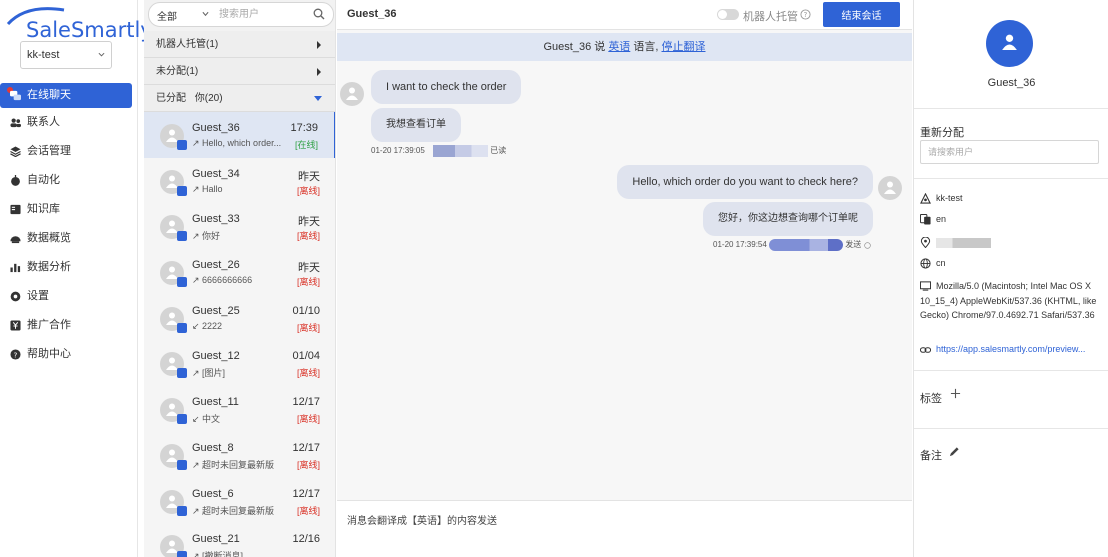  What do you see at coordinates (38, 296) in the screenshot?
I see `nav-item-label: 设置` at bounding box center [38, 296].